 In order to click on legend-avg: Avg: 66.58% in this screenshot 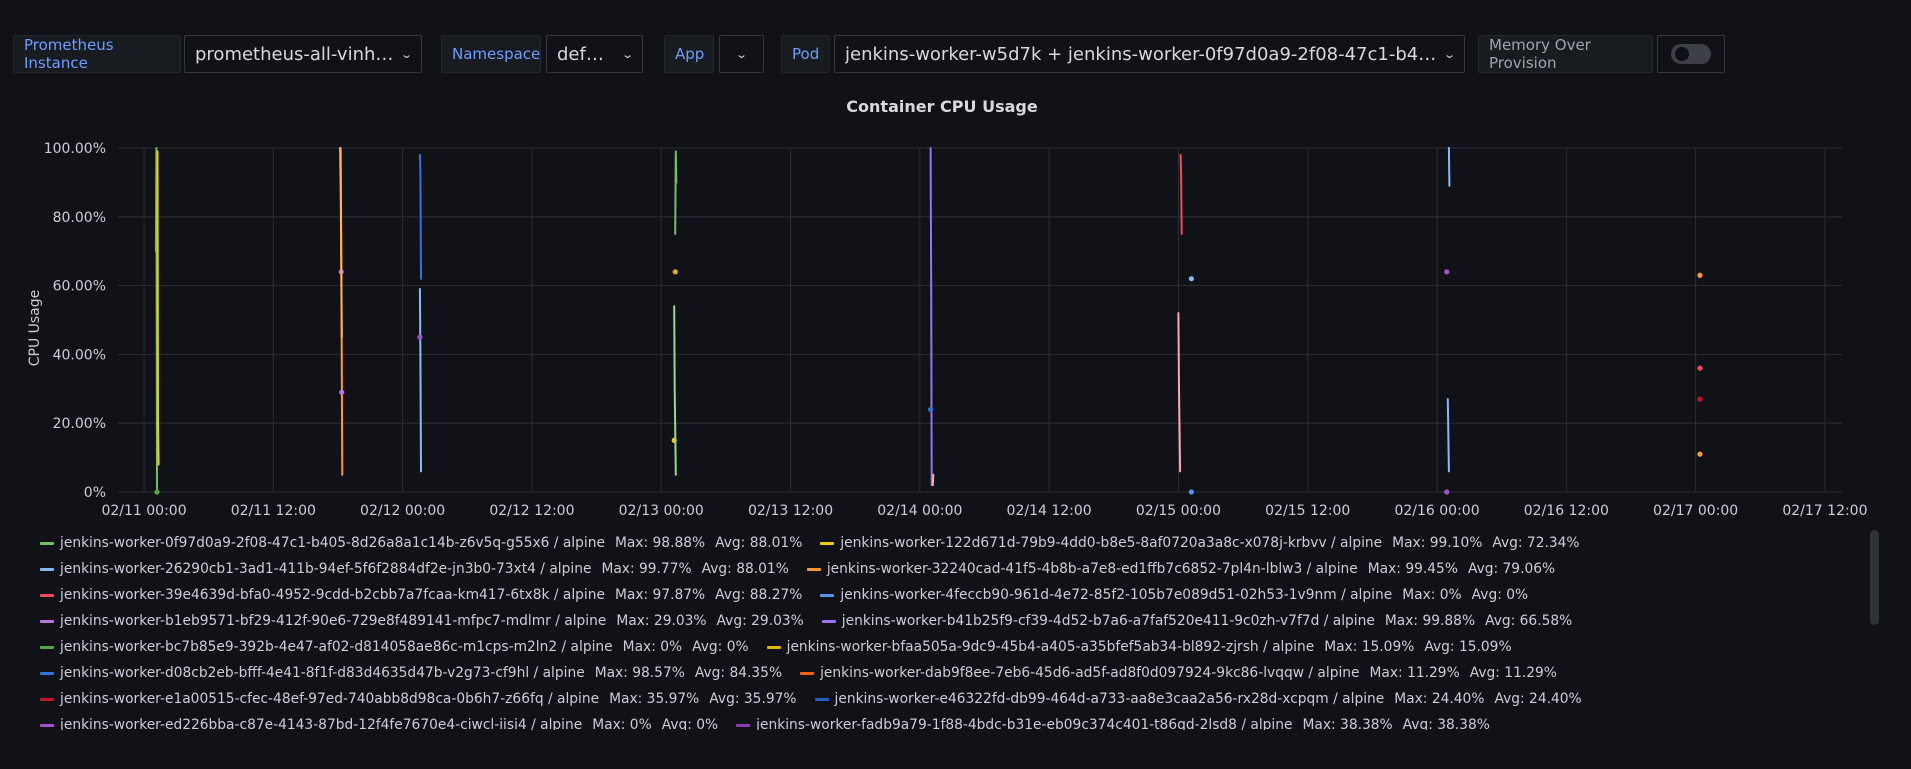, I will do `click(1529, 621)`.